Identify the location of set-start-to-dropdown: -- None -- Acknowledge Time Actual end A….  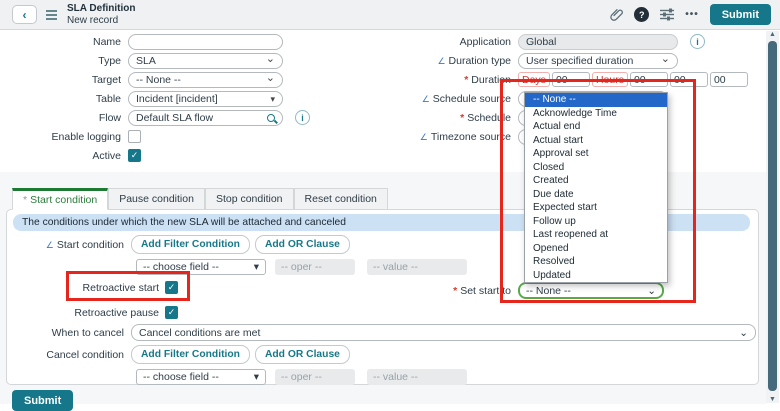
(596, 187).